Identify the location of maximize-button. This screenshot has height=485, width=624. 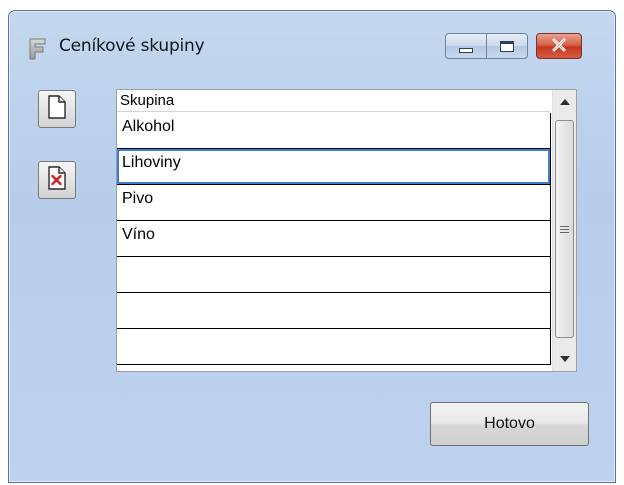
(507, 46).